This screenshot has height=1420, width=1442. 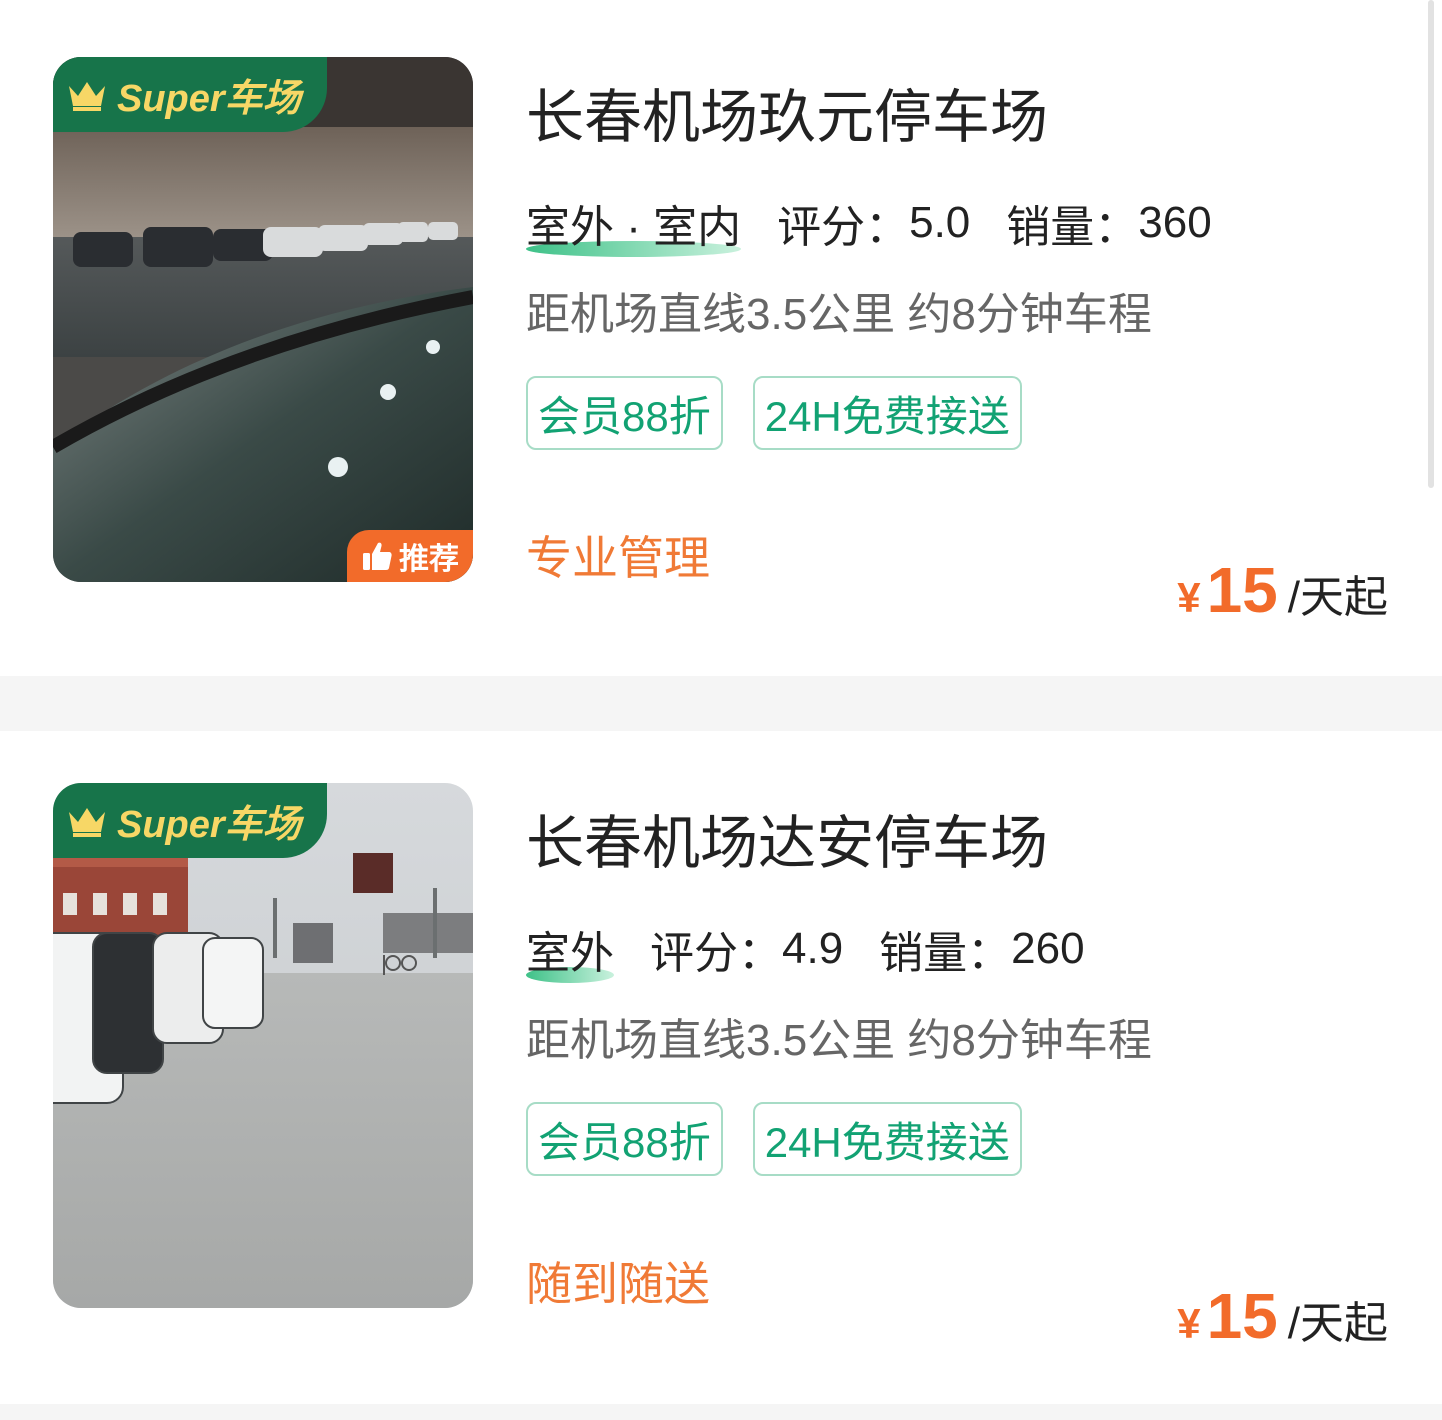 What do you see at coordinates (429, 559) in the screenshot?
I see `recommend-label: 推荐` at bounding box center [429, 559].